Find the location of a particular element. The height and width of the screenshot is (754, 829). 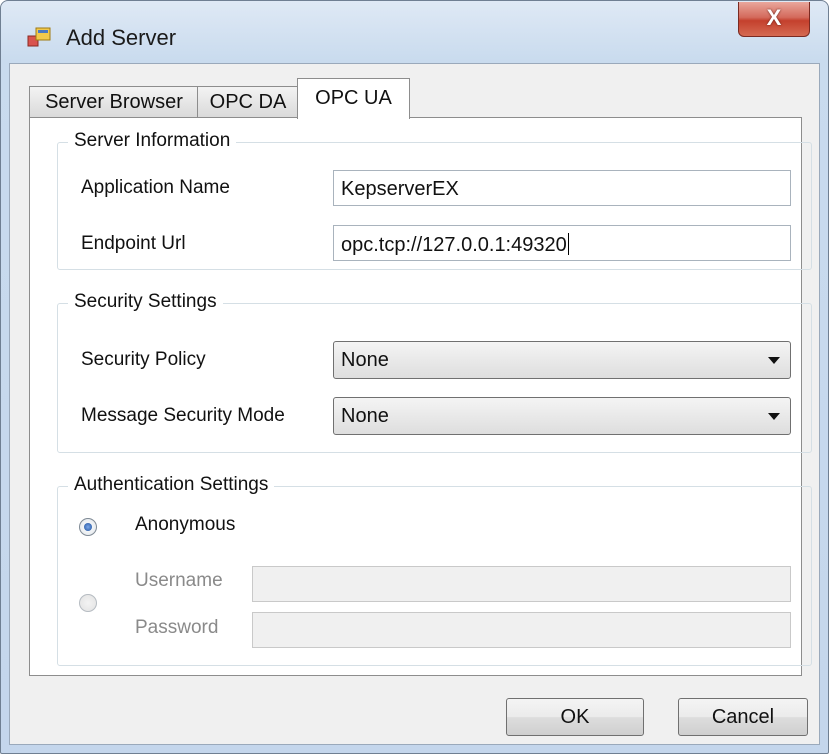

cancel-button: Cancel is located at coordinates (743, 717).